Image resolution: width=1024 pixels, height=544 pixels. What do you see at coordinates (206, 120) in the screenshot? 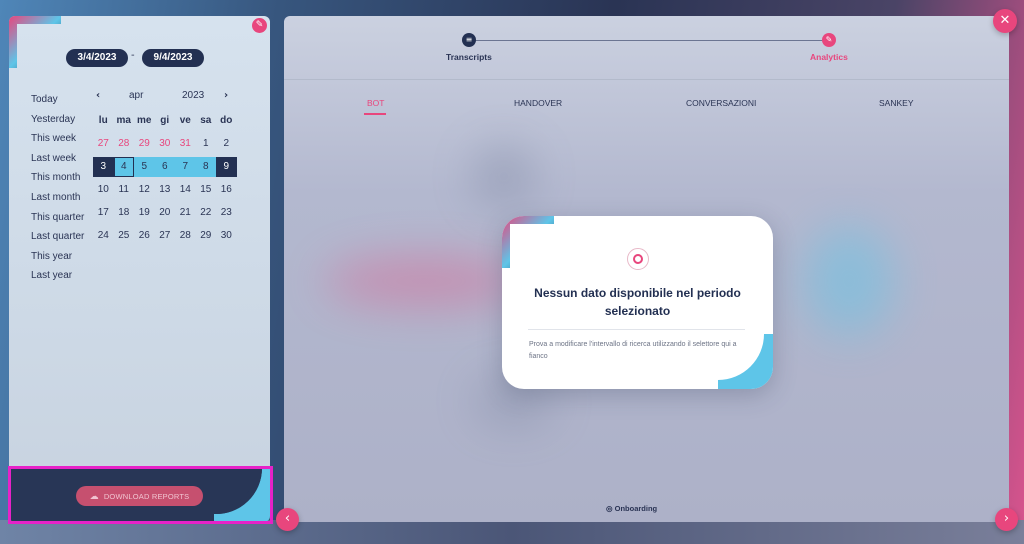
I see `weekday-label: sa` at bounding box center [206, 120].